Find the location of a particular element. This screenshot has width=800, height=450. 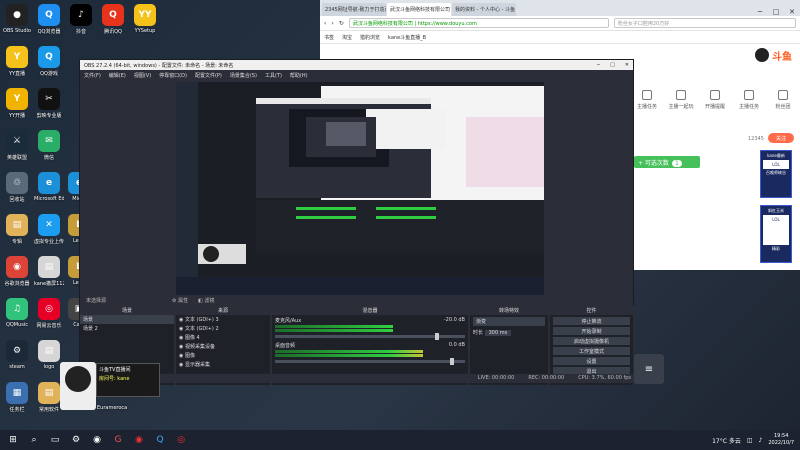

desktop-icon: ◎ 网易云音乐 is located at coordinates (49, 313).